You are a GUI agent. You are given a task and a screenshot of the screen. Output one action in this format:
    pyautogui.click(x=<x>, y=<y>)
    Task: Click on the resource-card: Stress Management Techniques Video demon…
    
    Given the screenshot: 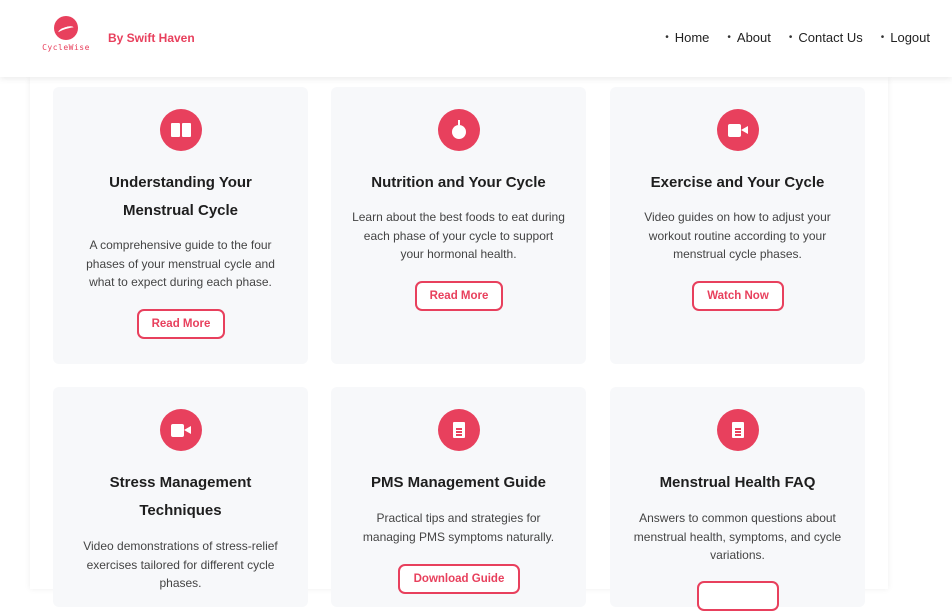 What is the action you would take?
    pyautogui.click(x=180, y=497)
    